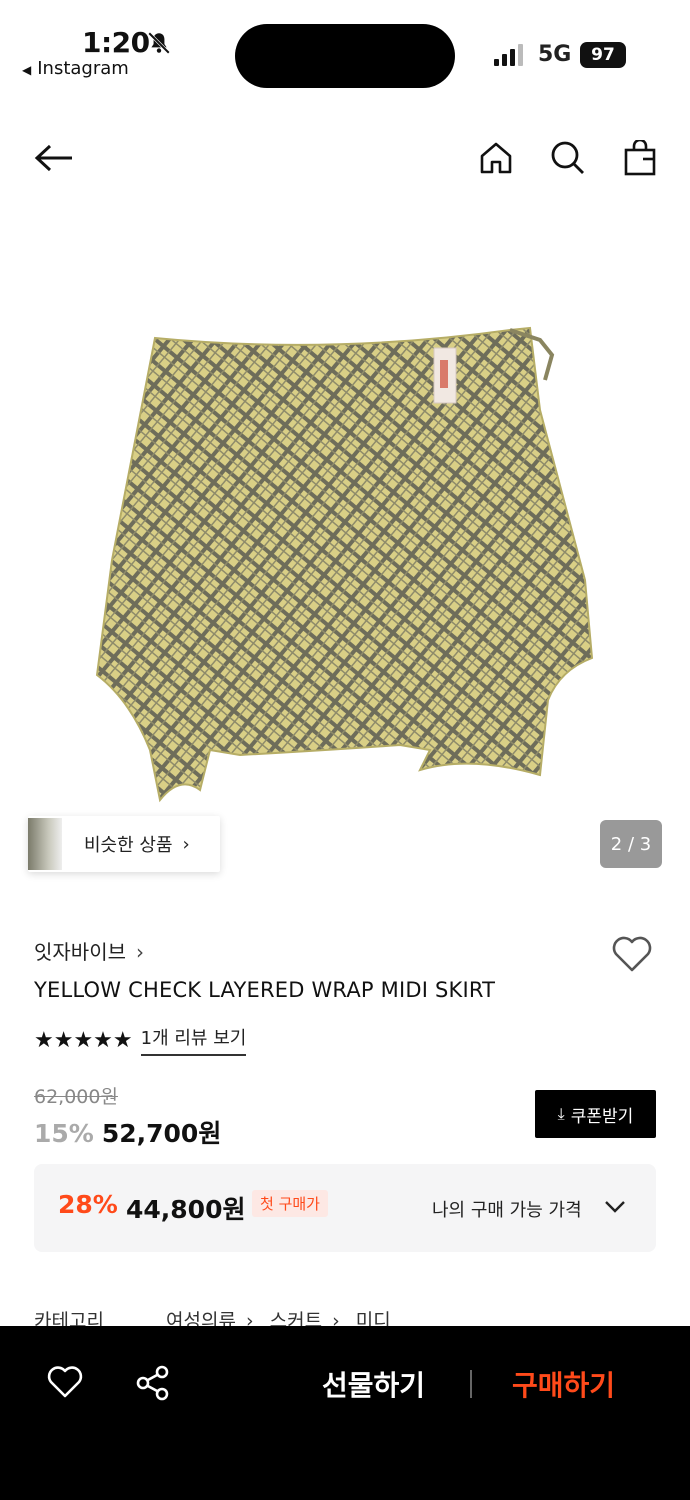 The width and height of the screenshot is (690, 1500). Describe the element at coordinates (27, 70) in the screenshot. I see `back-triangle-icon: ◀` at that location.